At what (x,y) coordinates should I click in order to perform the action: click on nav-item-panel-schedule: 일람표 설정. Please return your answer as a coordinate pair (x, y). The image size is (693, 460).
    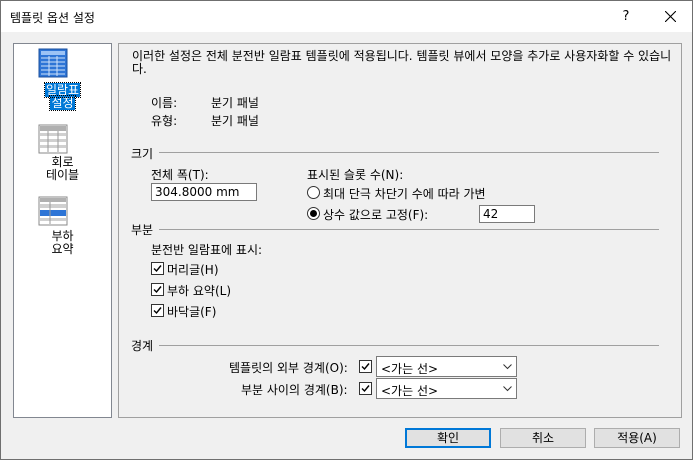
    Looking at the image, I should click on (62, 81).